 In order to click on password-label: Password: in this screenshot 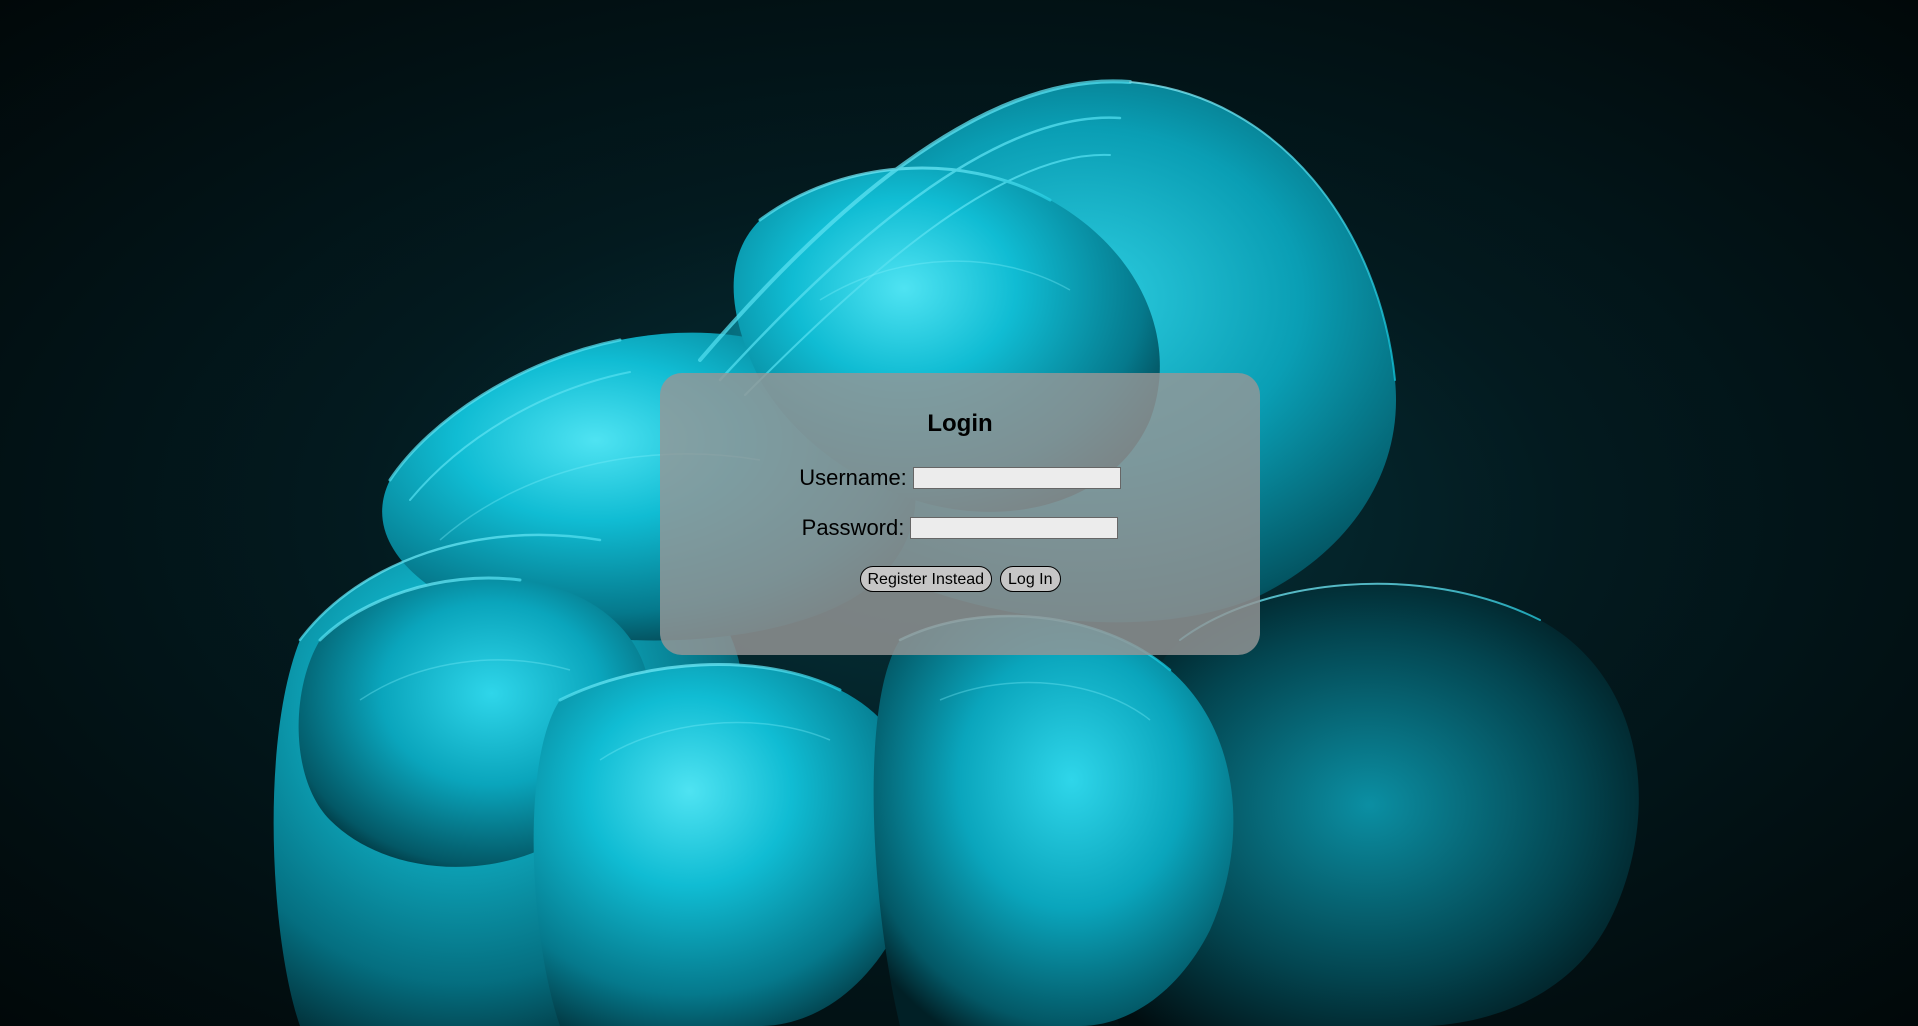, I will do `click(853, 527)`.